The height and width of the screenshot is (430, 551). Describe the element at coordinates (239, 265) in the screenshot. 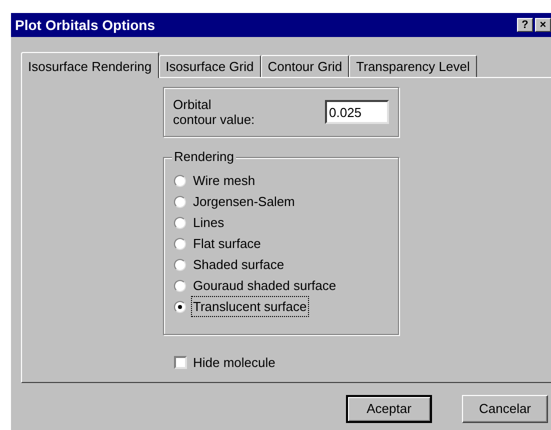

I see `radio-label: Shaded surface` at that location.